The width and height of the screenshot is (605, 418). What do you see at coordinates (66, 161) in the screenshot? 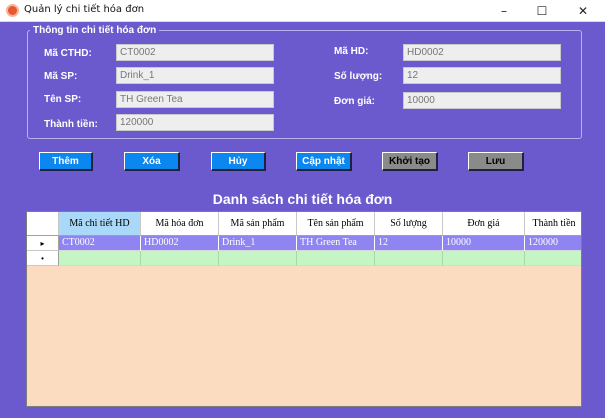
I see `add-button: Thêm` at bounding box center [66, 161].